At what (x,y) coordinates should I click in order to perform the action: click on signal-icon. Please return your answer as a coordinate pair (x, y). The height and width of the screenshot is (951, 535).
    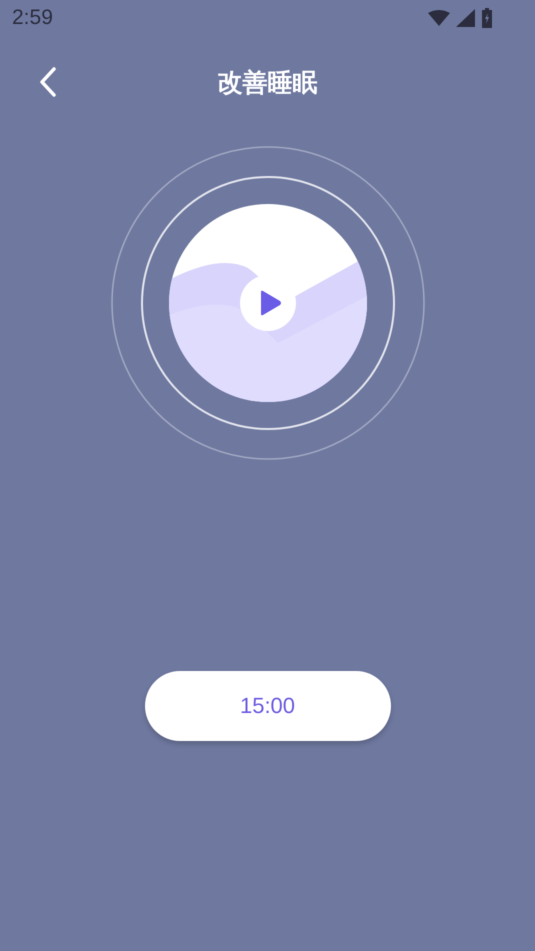
    Looking at the image, I should click on (465, 18).